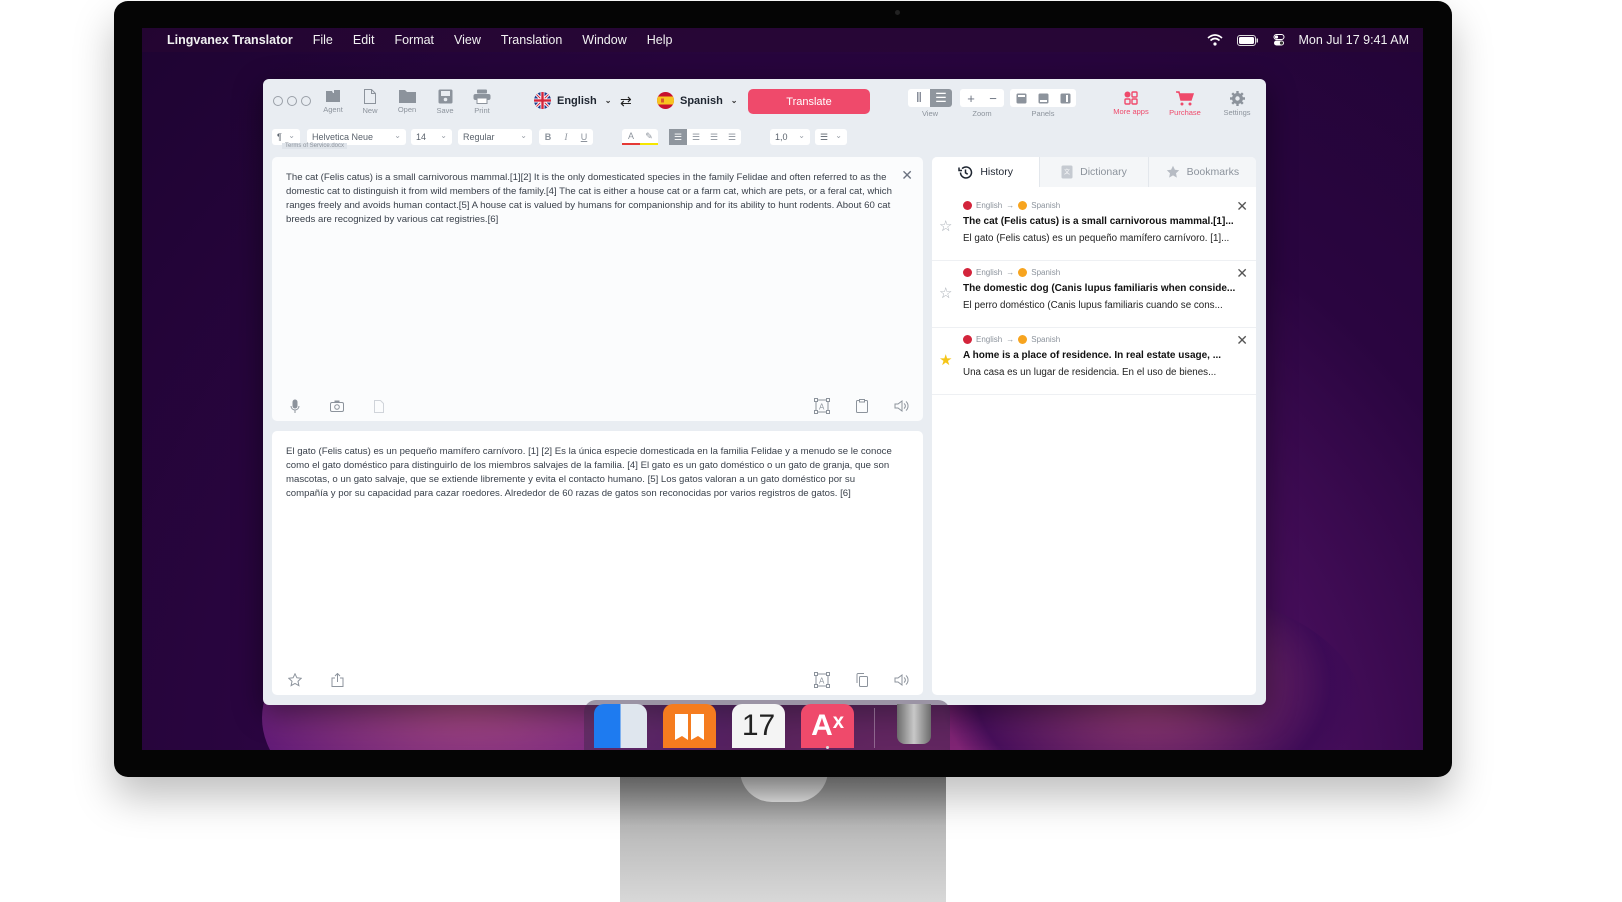 The width and height of the screenshot is (1622, 902). What do you see at coordinates (333, 101) in the screenshot?
I see `agent-button: Agent` at bounding box center [333, 101].